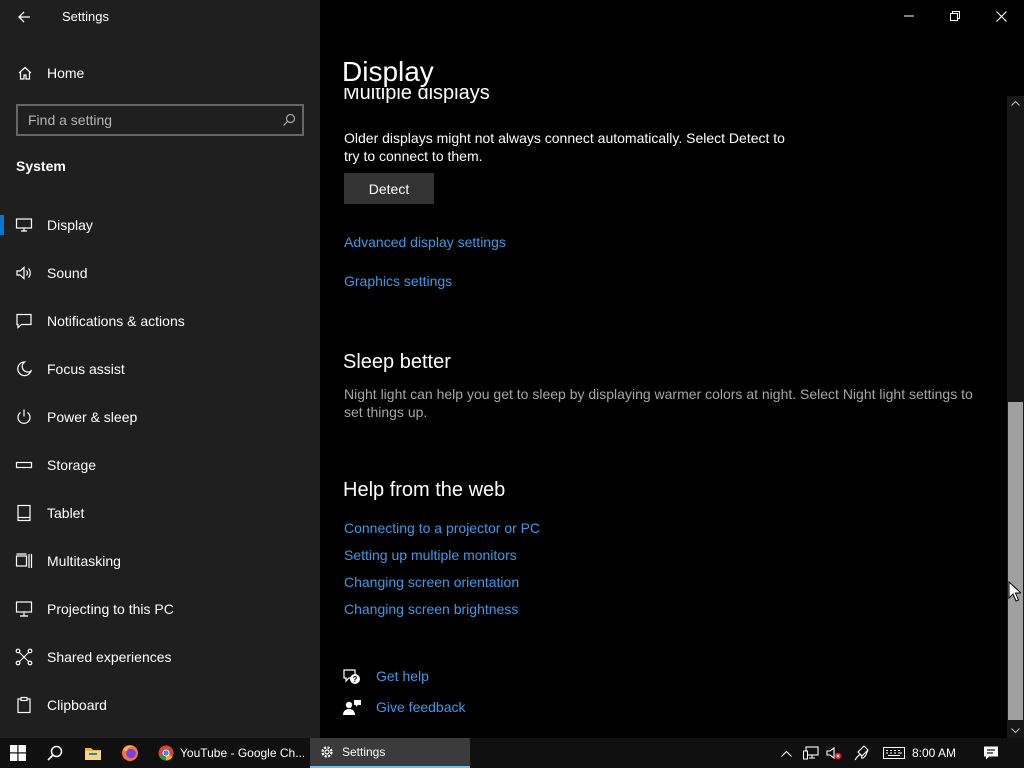 The image size is (1024, 768). Describe the element at coordinates (85, 16) in the screenshot. I see `app-title: Settings` at that location.